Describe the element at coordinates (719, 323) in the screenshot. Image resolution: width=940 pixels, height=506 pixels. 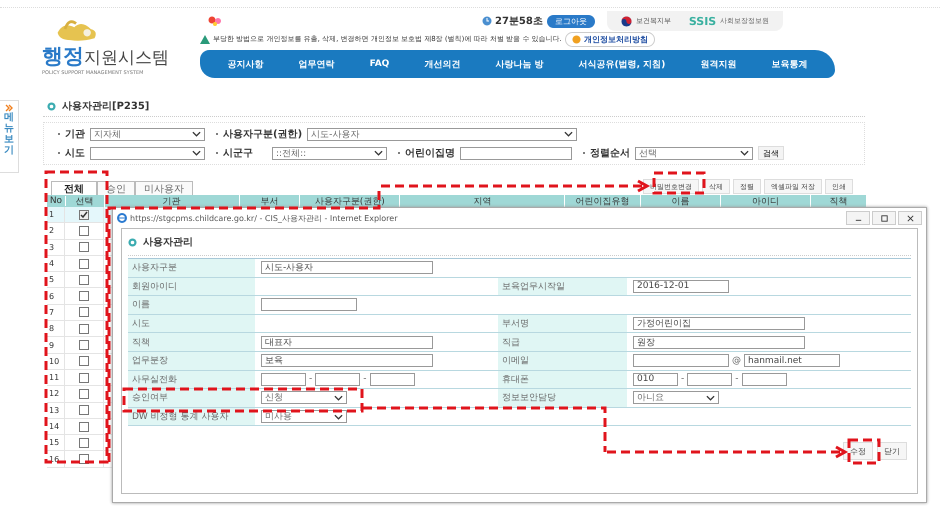
I see `input-field: 가정어린이집` at that location.